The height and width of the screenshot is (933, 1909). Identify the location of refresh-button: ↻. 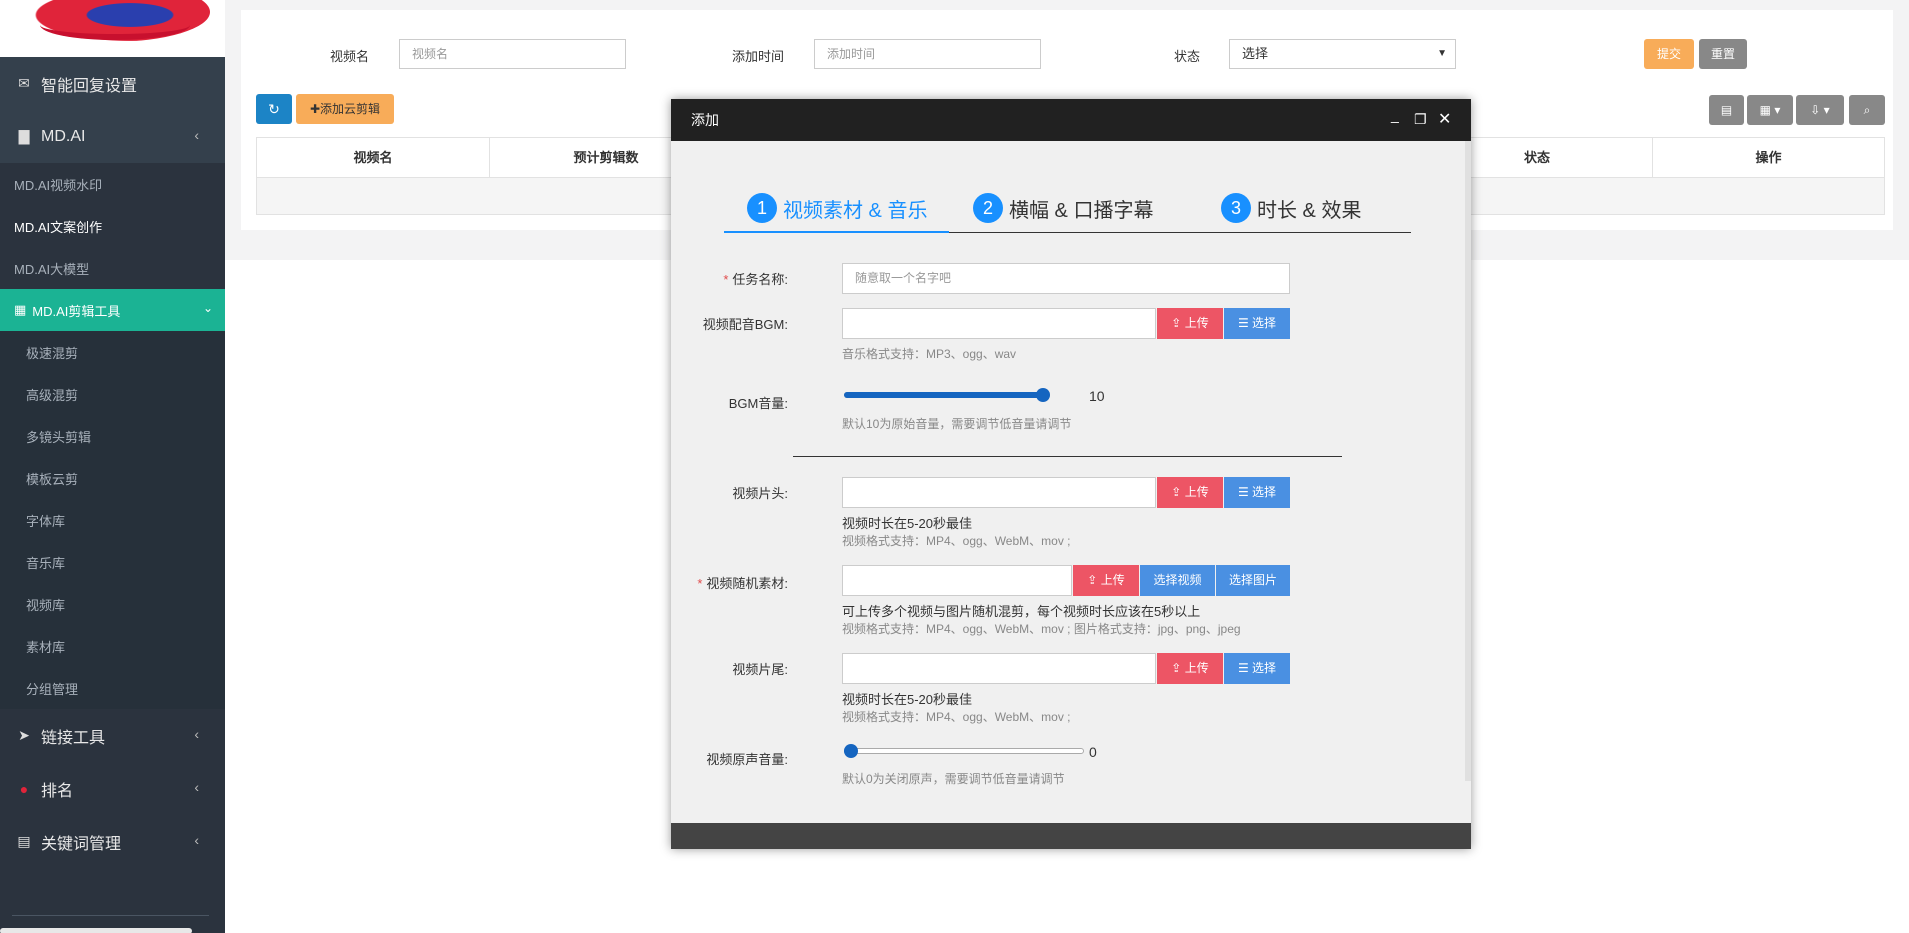
(274, 109).